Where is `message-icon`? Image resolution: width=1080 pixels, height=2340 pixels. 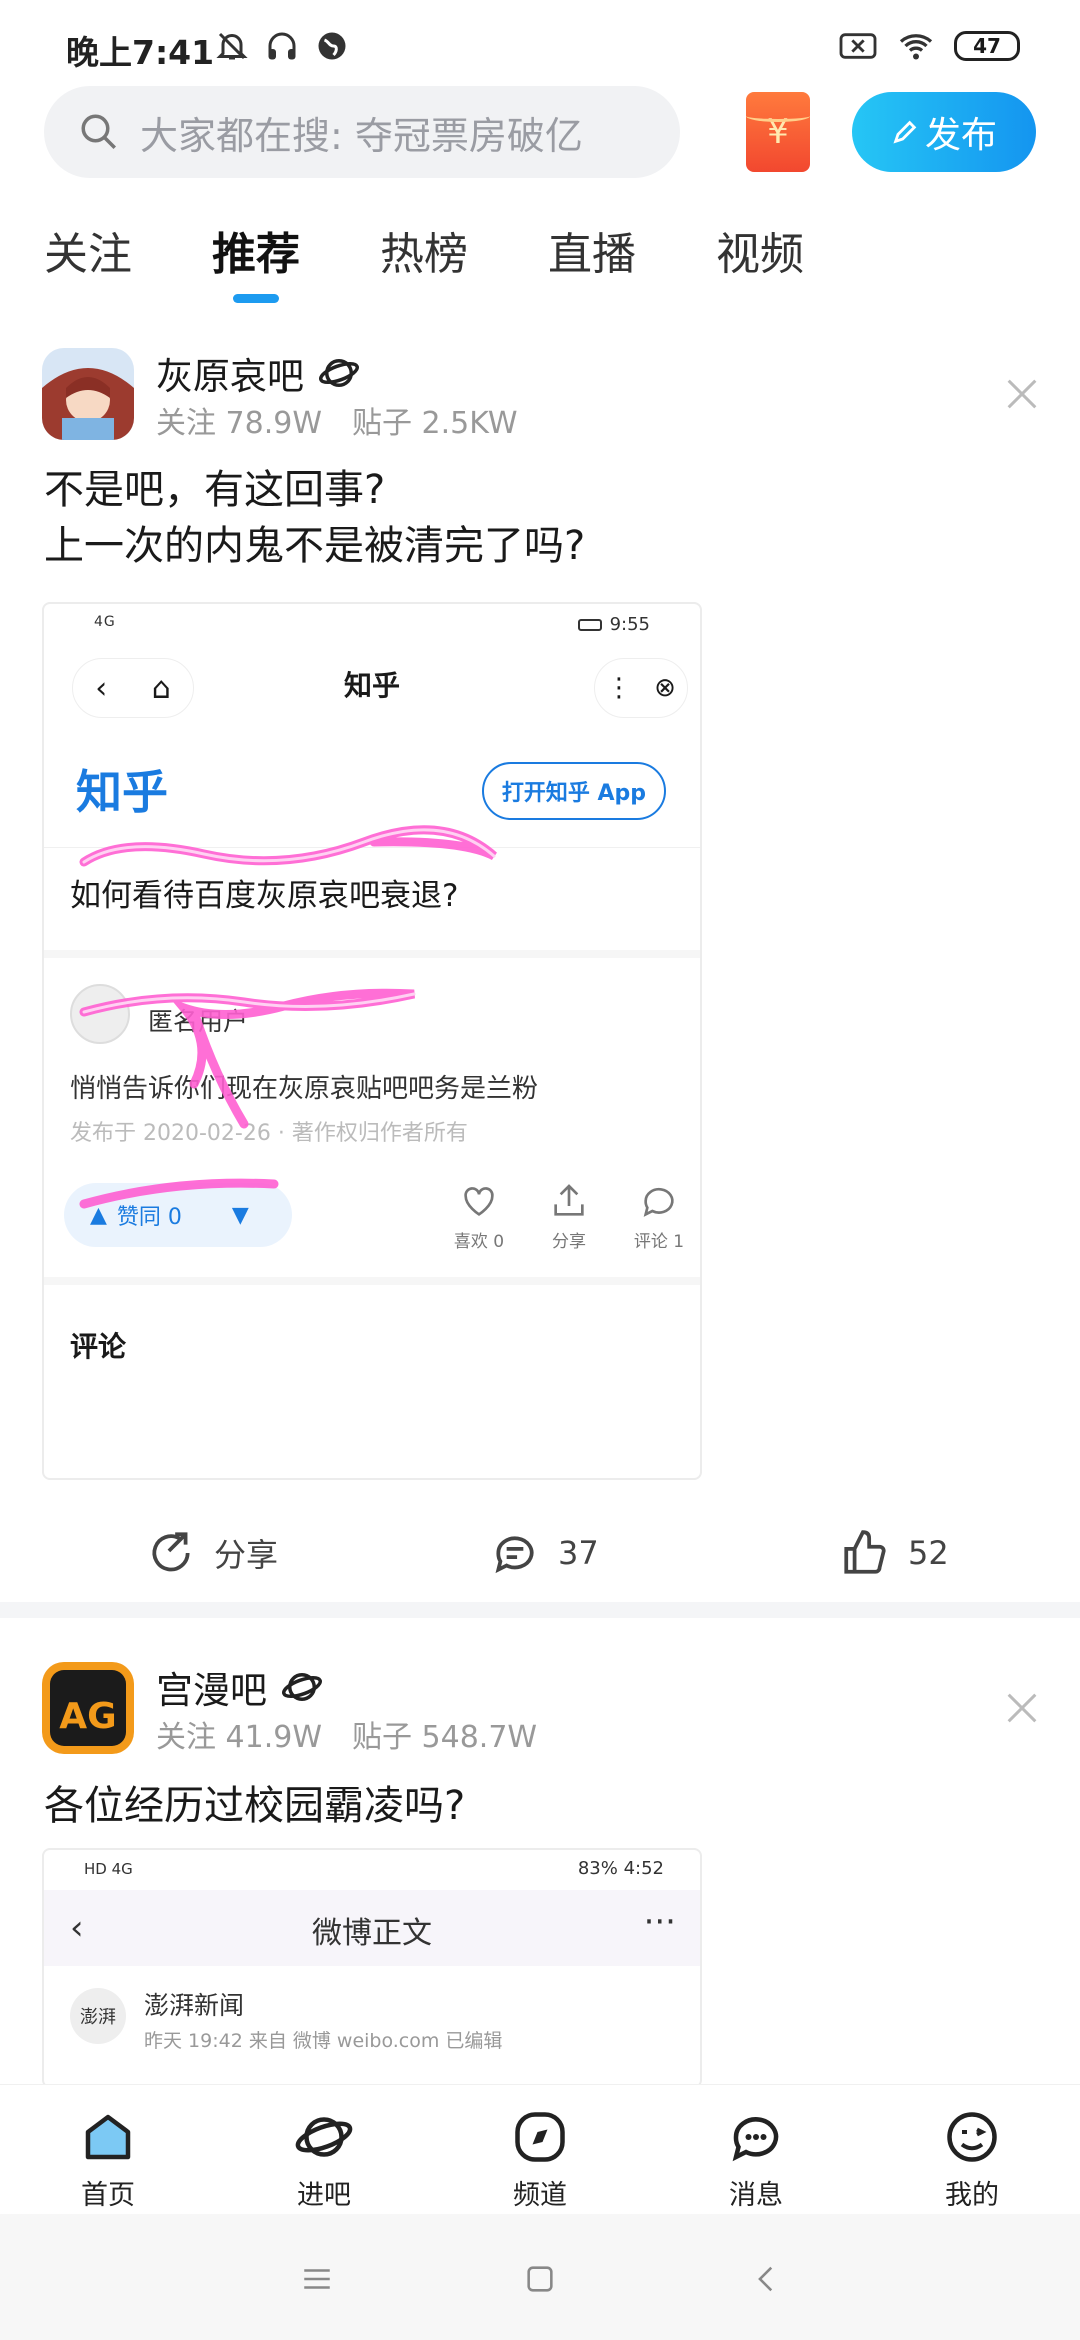
message-icon is located at coordinates (755, 2139).